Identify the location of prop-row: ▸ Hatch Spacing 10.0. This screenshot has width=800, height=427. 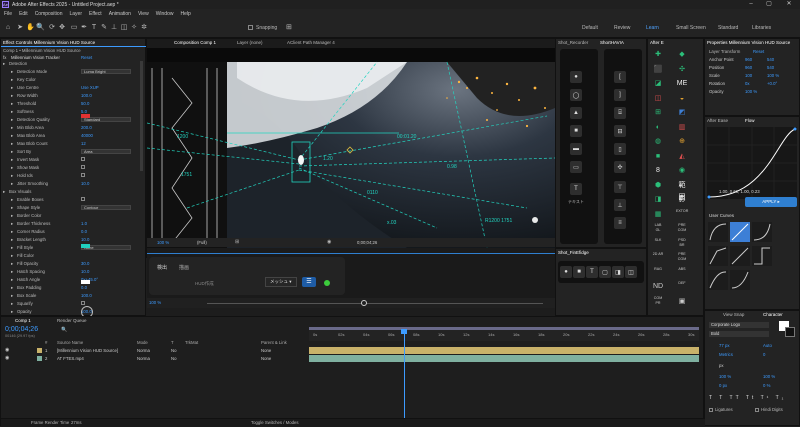
(75, 272).